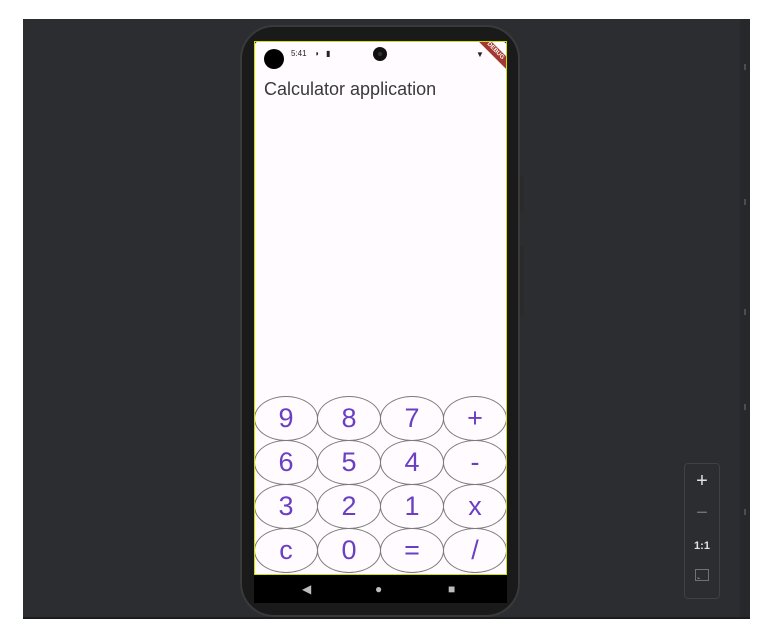 This screenshot has height=631, width=782. What do you see at coordinates (380, 54) in the screenshot?
I see `front-camera` at bounding box center [380, 54].